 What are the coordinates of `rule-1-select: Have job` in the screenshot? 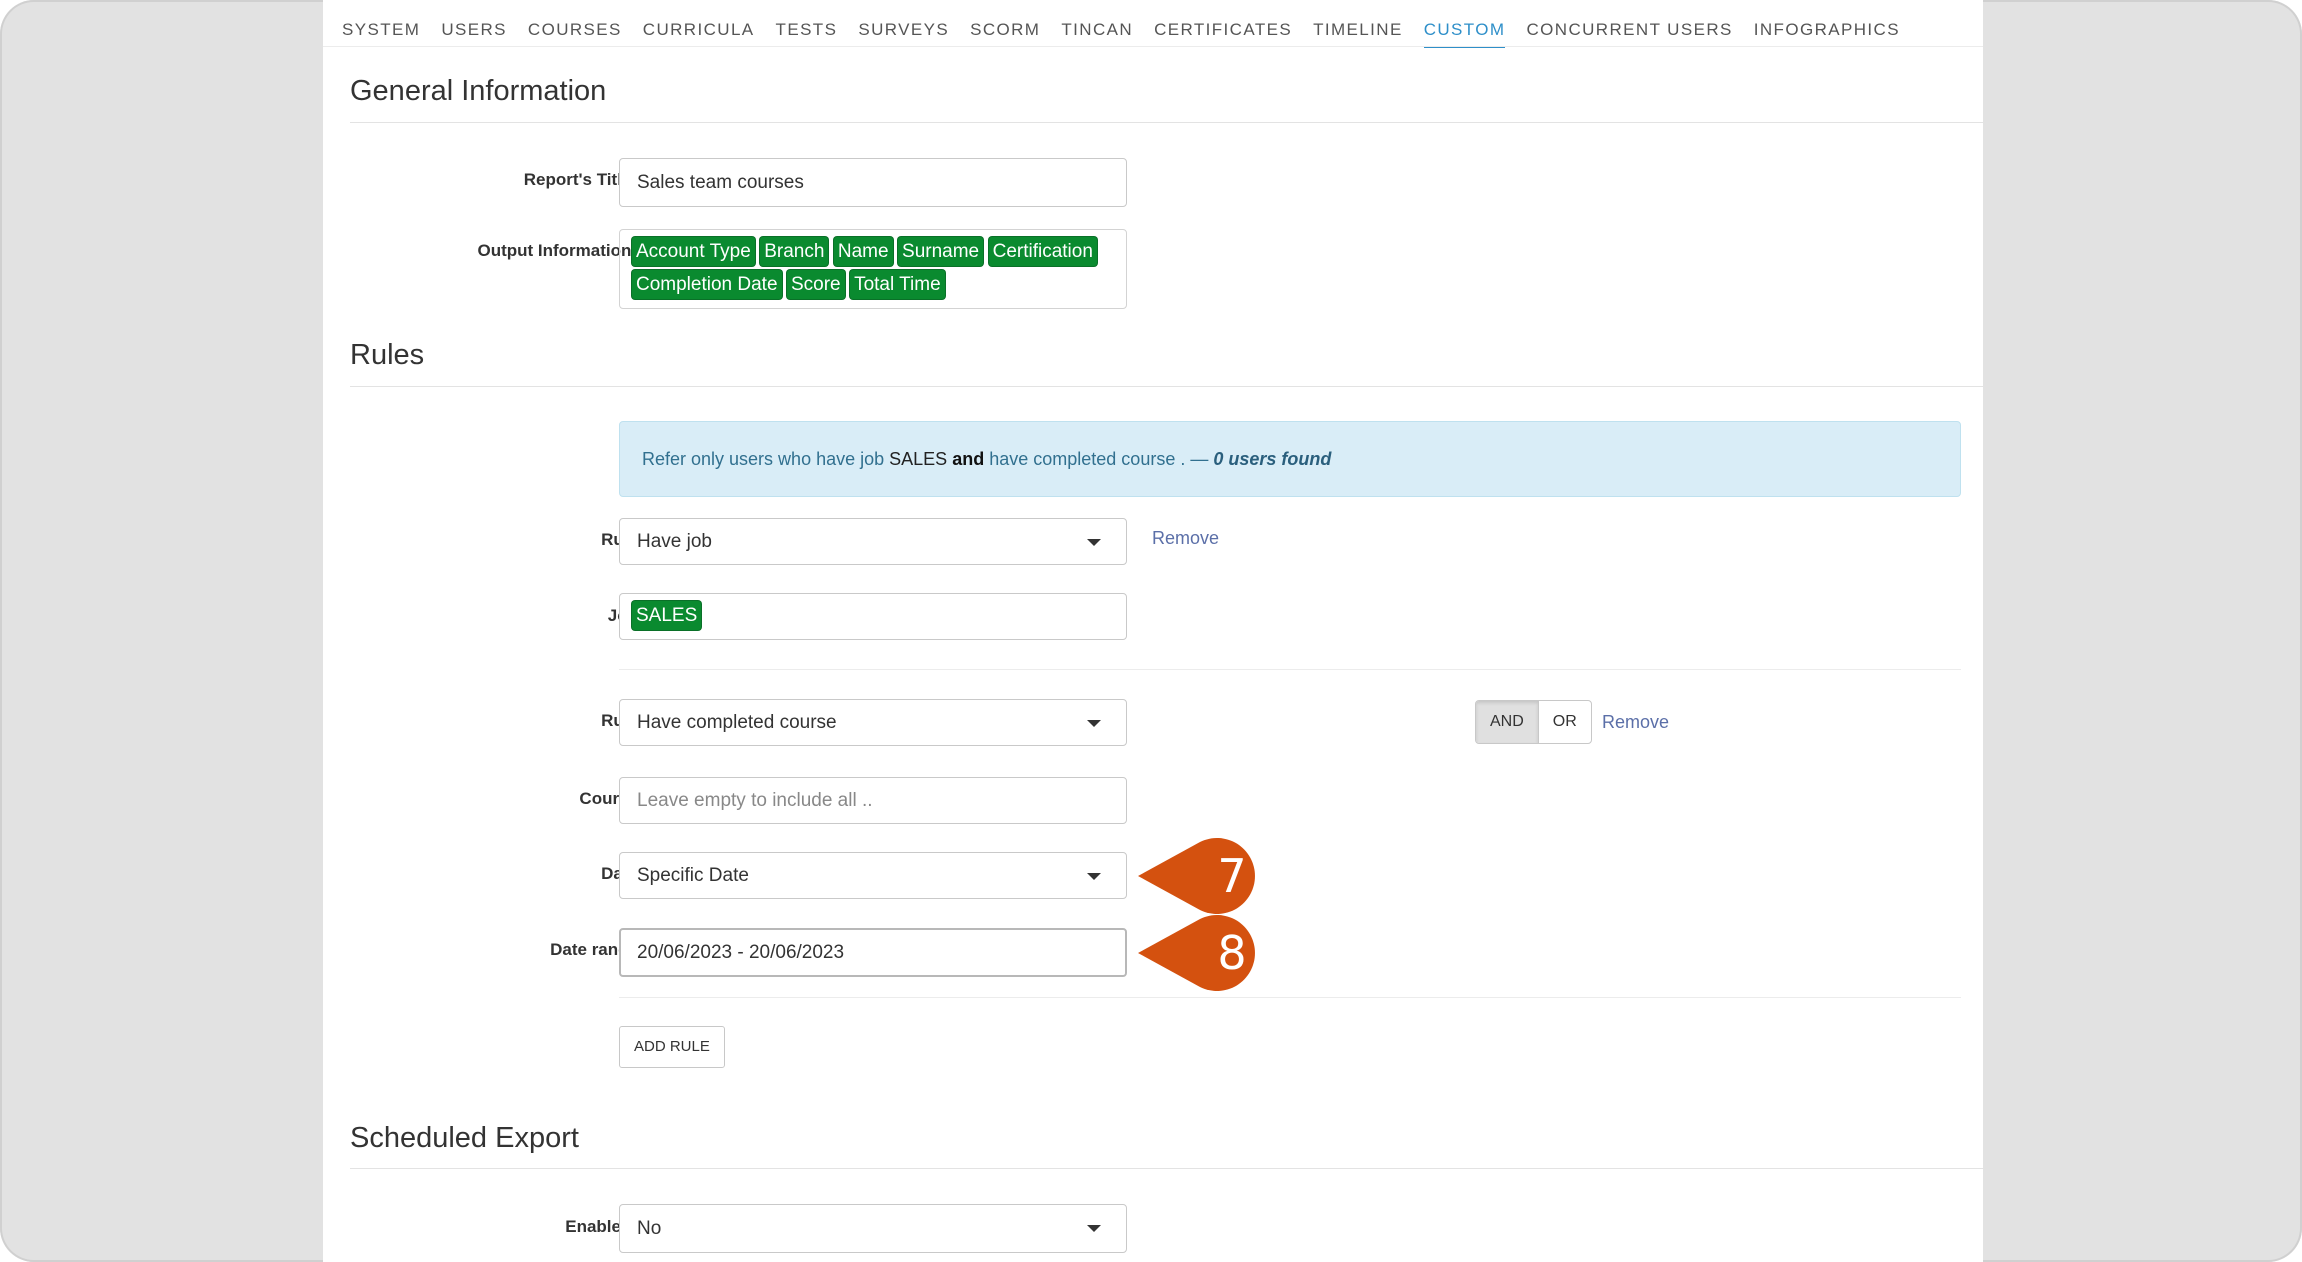 It's located at (873, 541).